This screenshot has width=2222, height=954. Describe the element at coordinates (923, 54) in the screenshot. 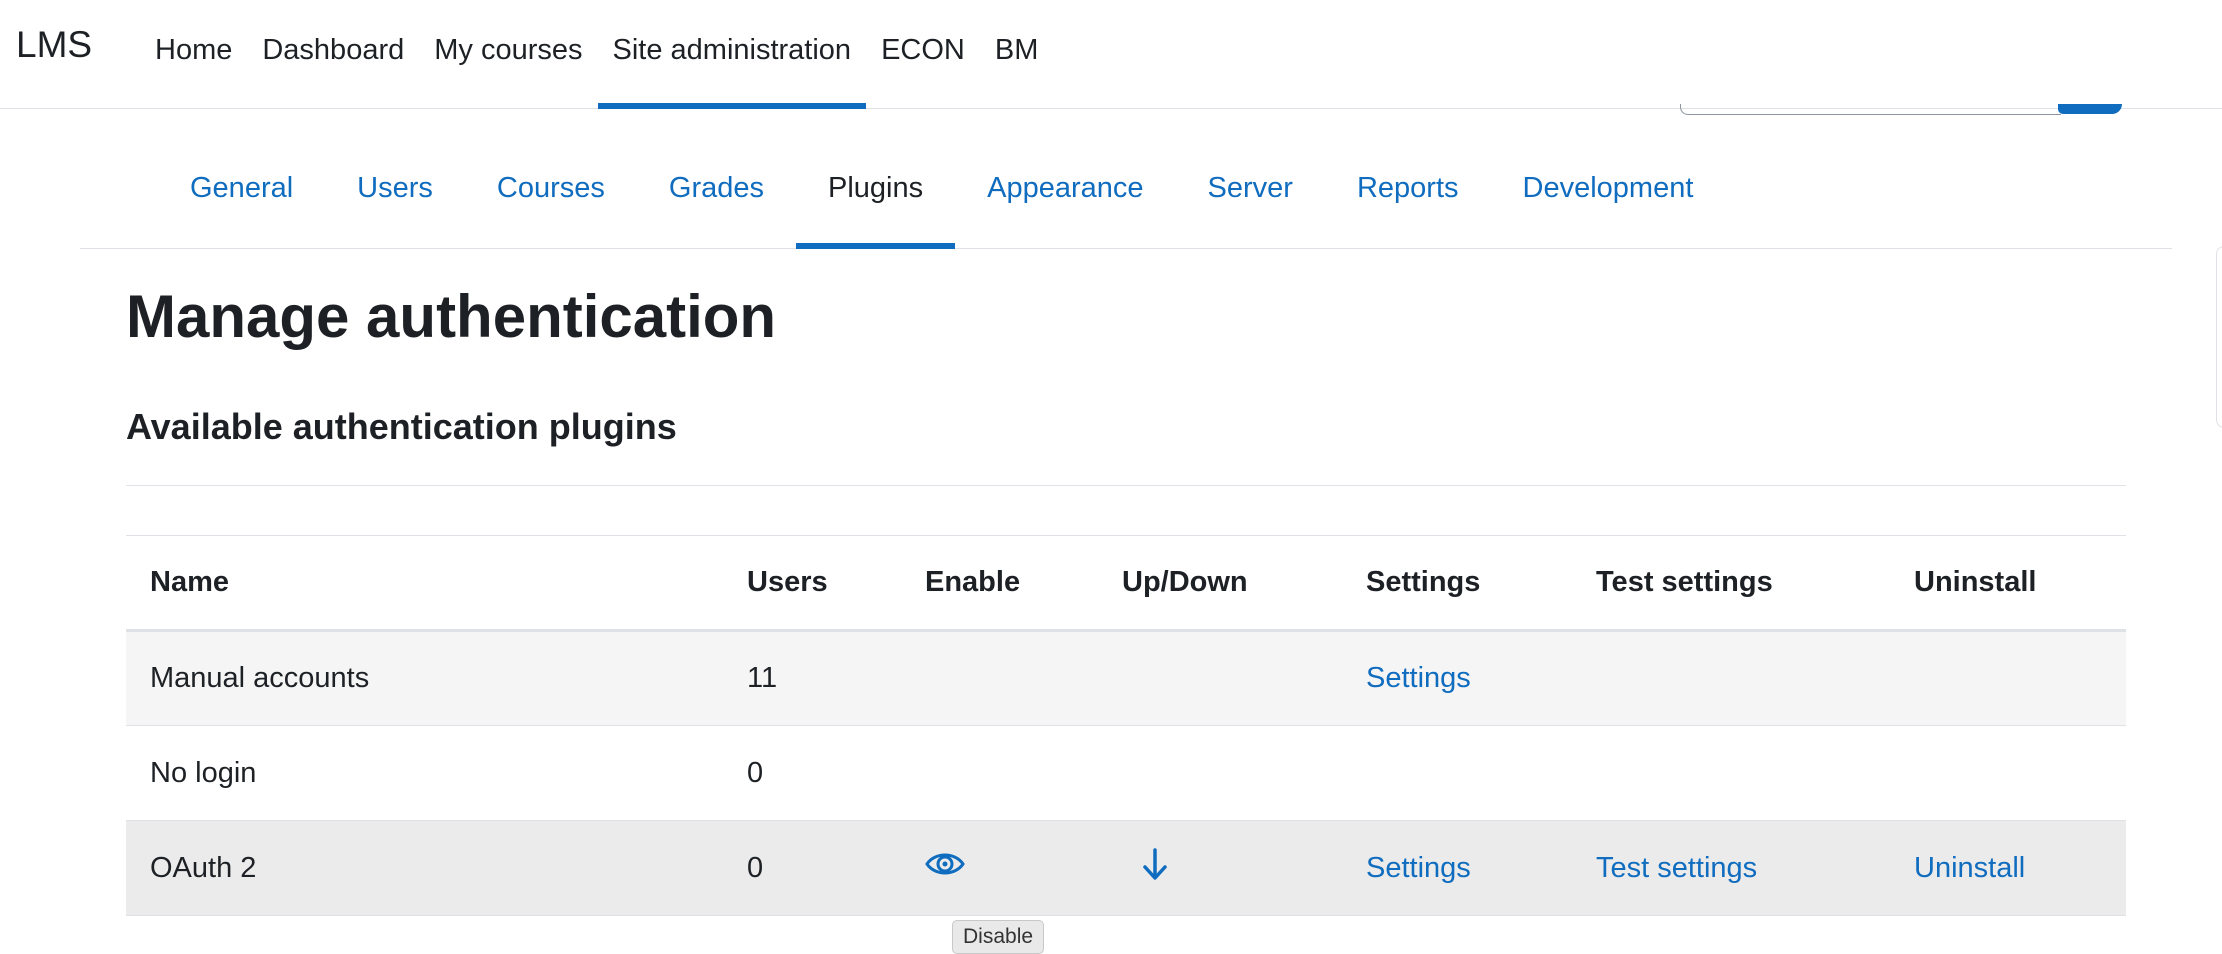

I see `nav-econ: ECON` at that location.